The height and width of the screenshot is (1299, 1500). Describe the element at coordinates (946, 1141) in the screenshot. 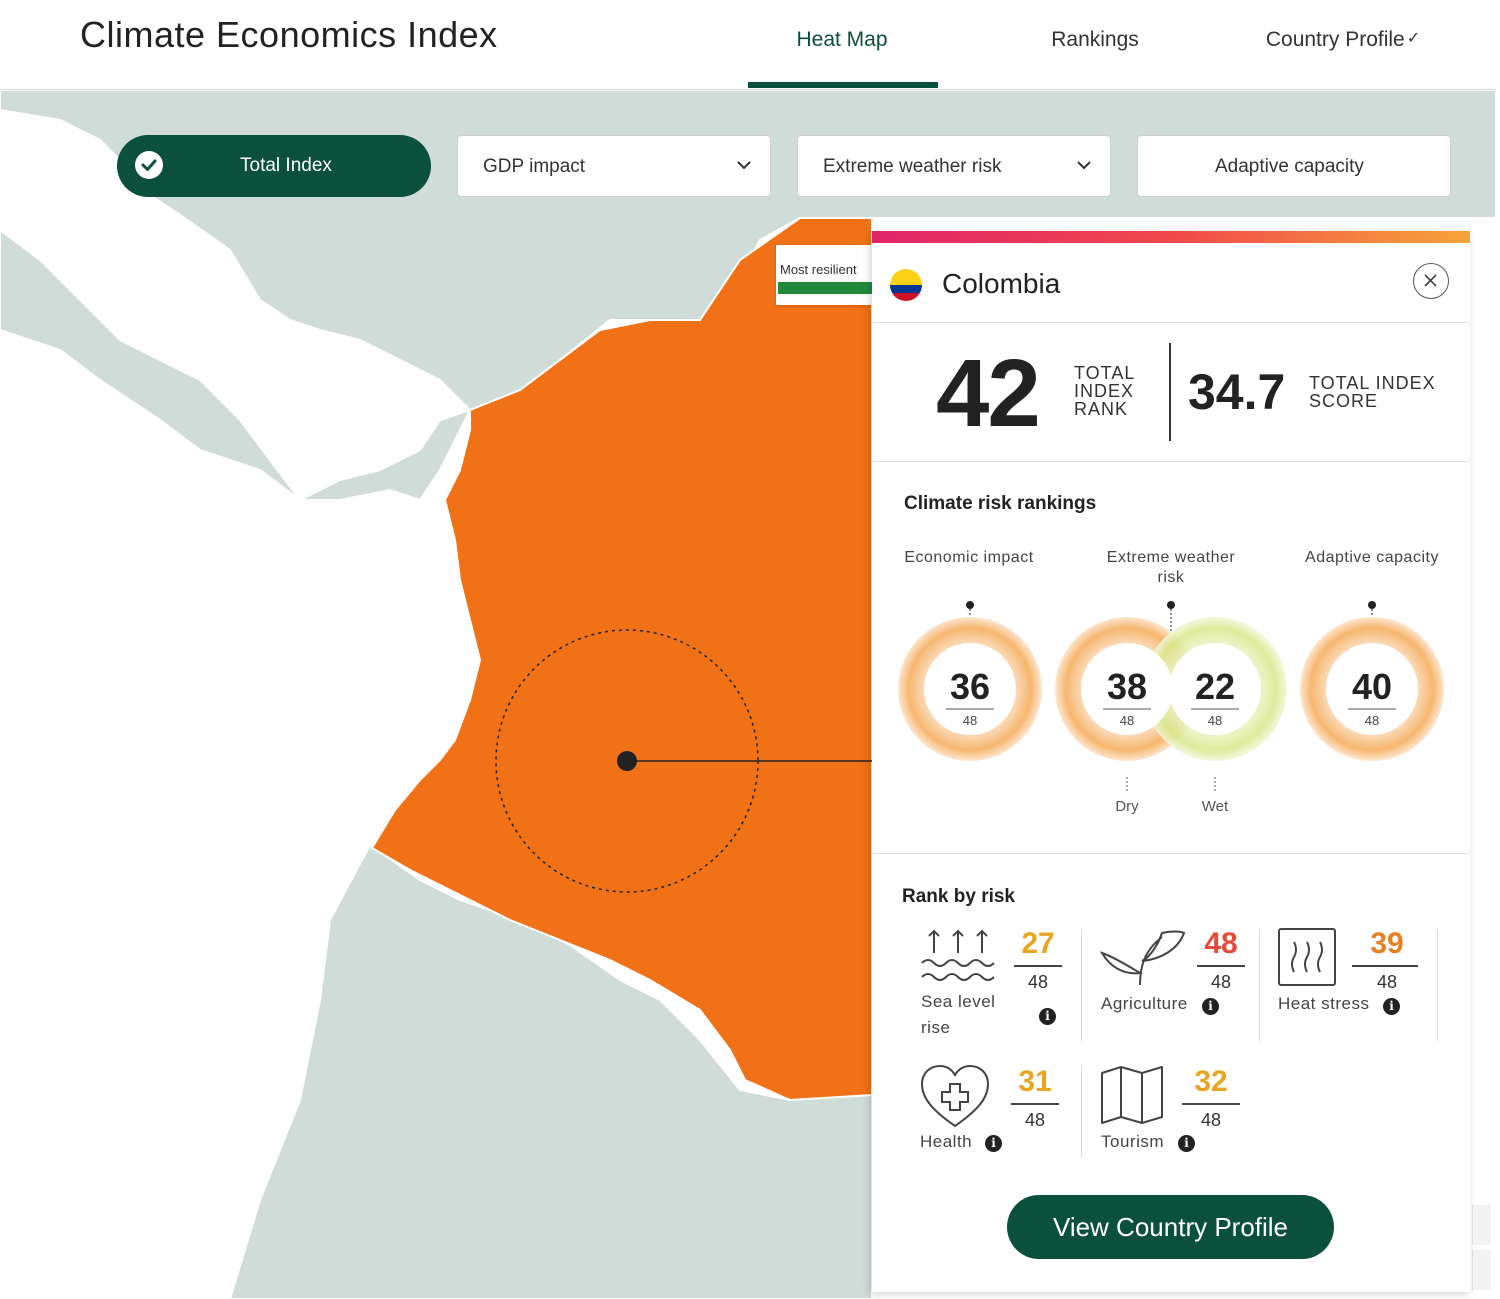

I see `health-label: Health` at that location.